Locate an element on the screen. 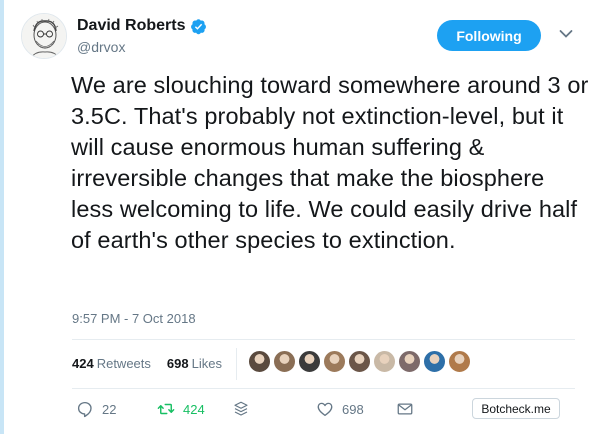 This screenshot has width=599, height=434. reply-count: 22 is located at coordinates (109, 409).